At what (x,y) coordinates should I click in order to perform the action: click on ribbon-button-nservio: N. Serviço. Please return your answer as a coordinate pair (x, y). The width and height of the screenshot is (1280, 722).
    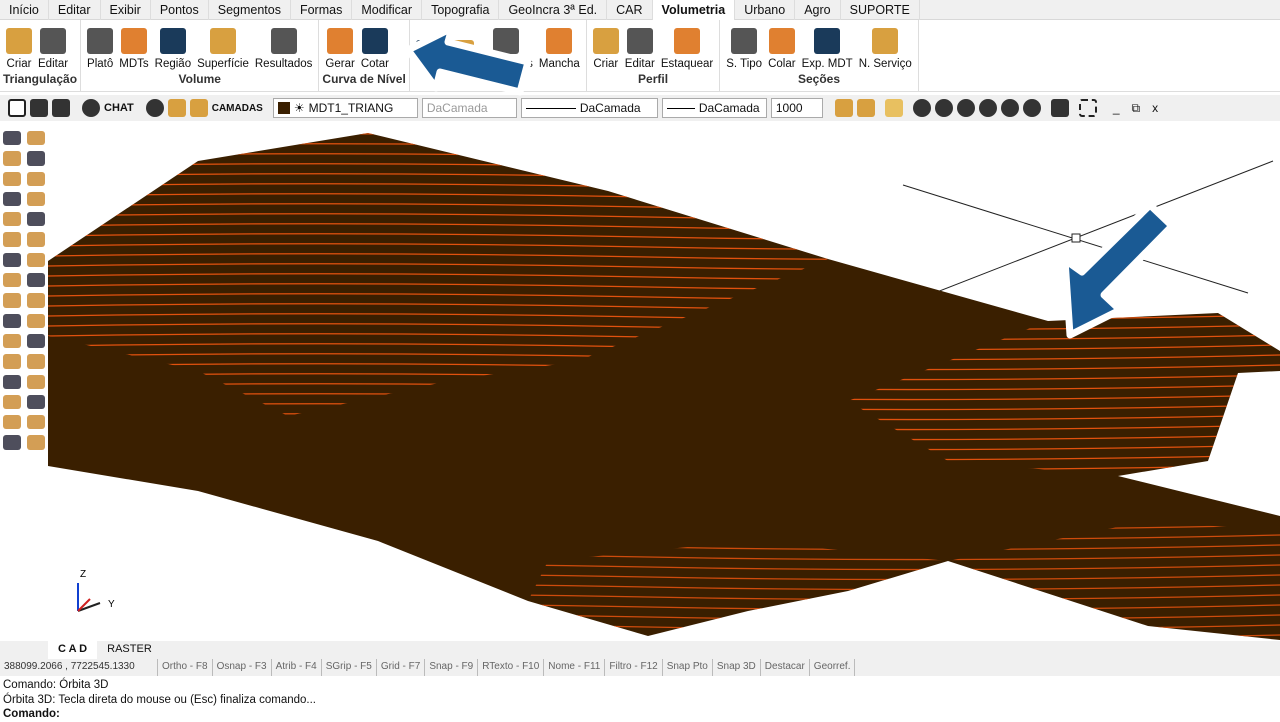
    Looking at the image, I should click on (885, 46).